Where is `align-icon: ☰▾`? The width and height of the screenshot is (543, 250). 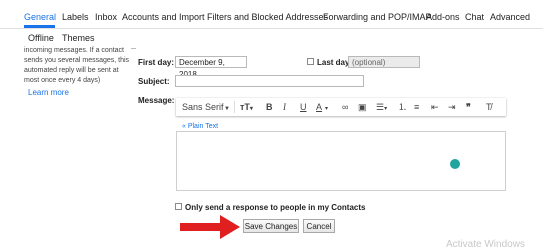
align-icon: ☰▾ is located at coordinates (381, 108).